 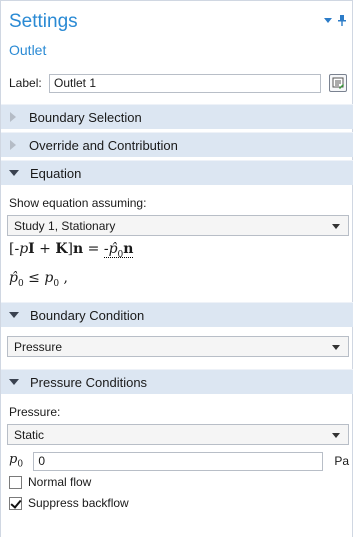 I want to click on show-equation-label: Show equation assuming:, so click(x=78, y=203).